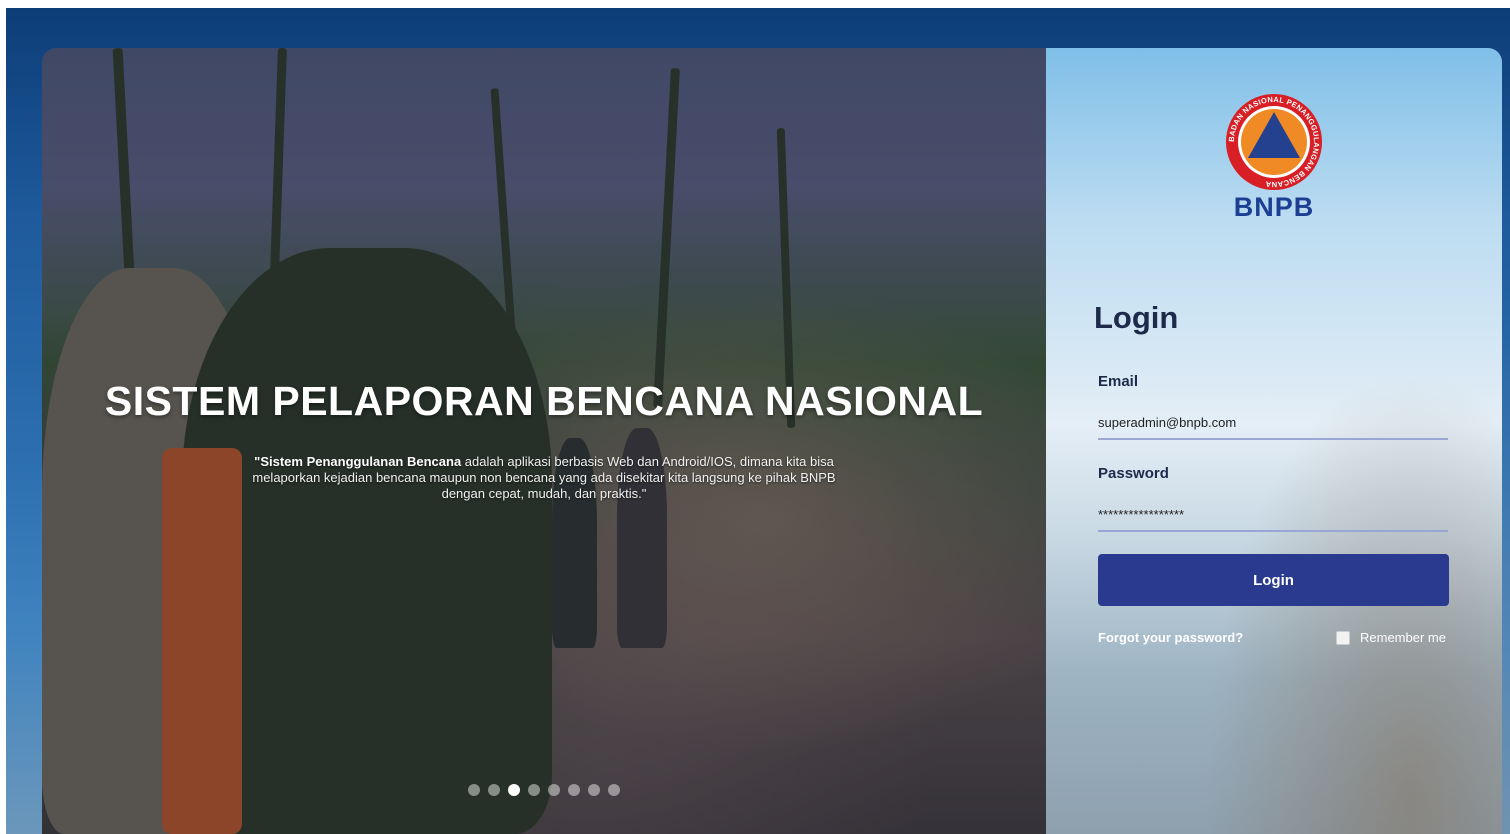  What do you see at coordinates (1274, 142) in the screenshot?
I see `bnpb-logo-icon: BADAN NASIONAL PENANGGULANGAN BENCANA` at bounding box center [1274, 142].